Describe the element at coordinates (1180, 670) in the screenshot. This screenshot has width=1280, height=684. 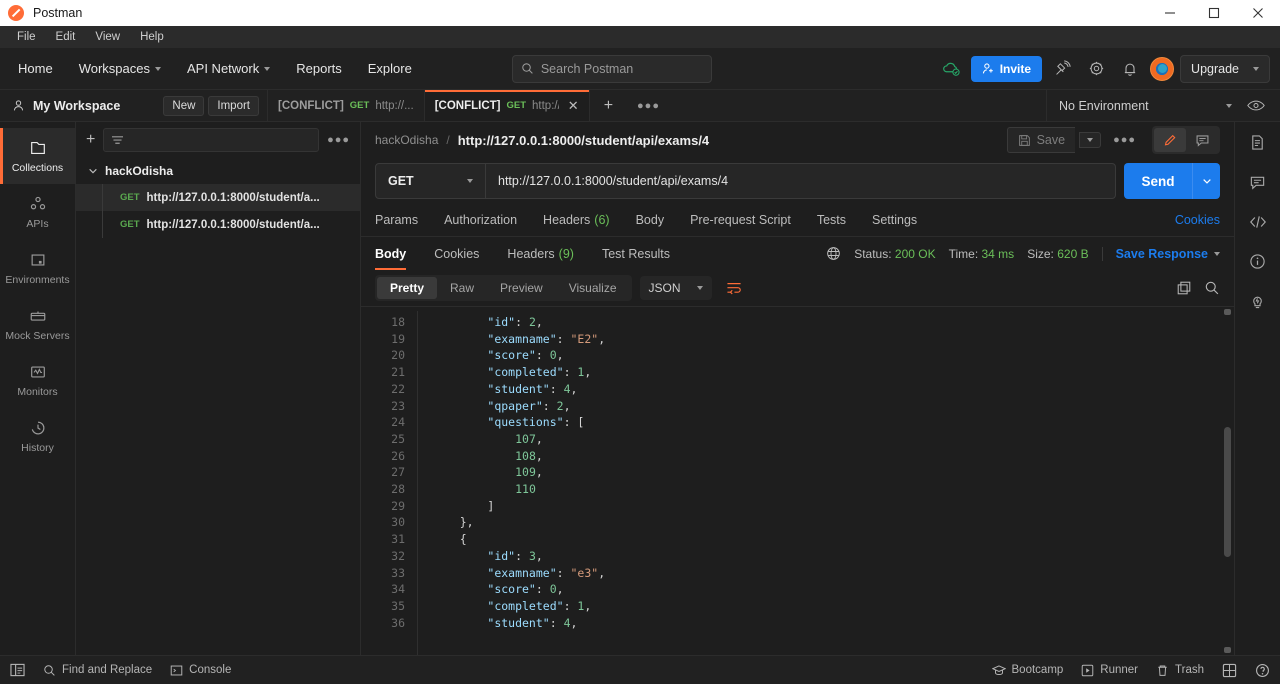
I see `trash-button: Trash` at that location.